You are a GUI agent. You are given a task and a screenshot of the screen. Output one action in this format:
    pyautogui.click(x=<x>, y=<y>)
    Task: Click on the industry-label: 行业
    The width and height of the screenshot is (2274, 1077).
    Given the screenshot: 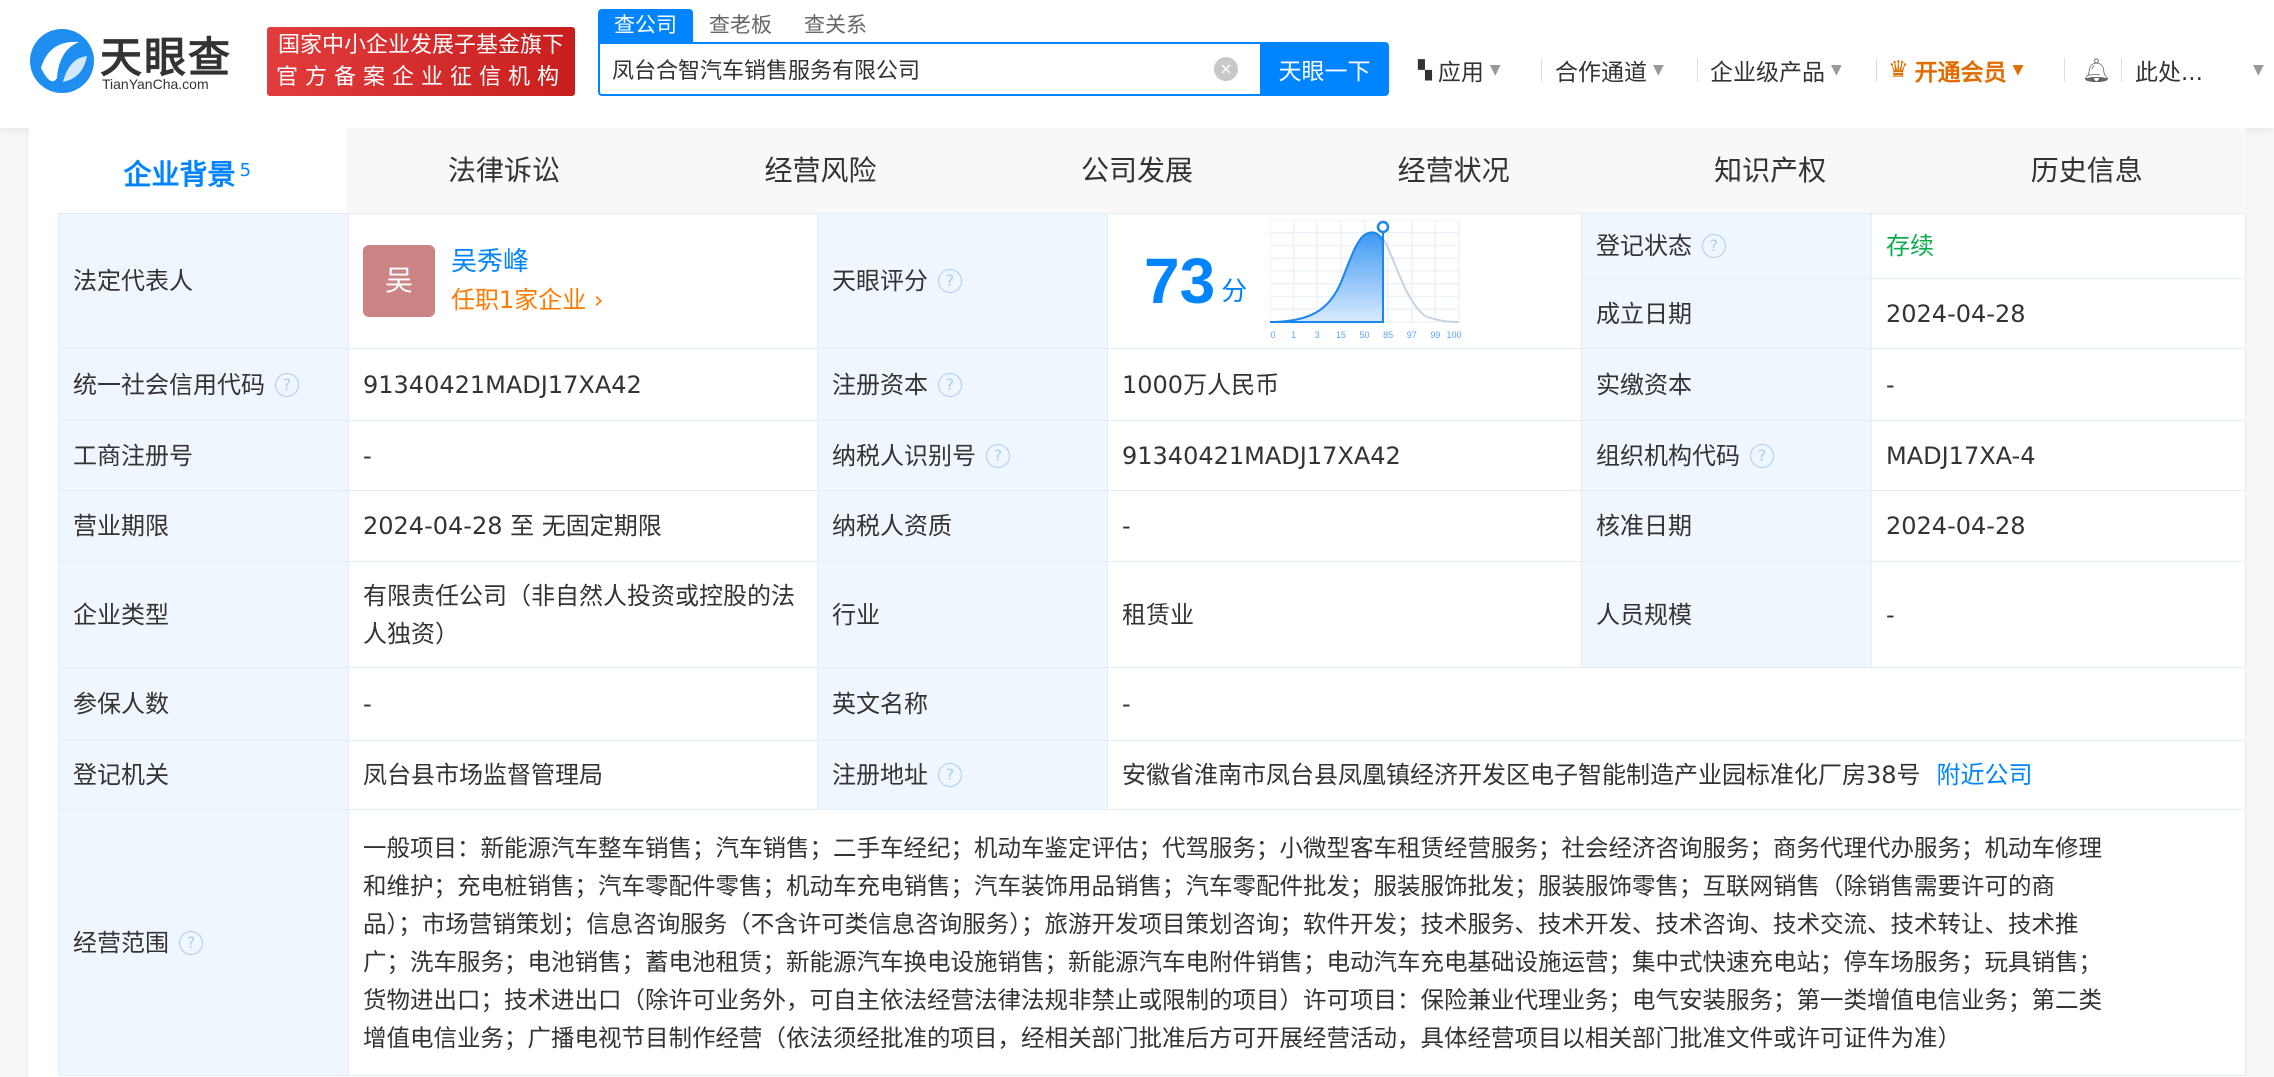 What is the action you would take?
    pyautogui.click(x=963, y=615)
    